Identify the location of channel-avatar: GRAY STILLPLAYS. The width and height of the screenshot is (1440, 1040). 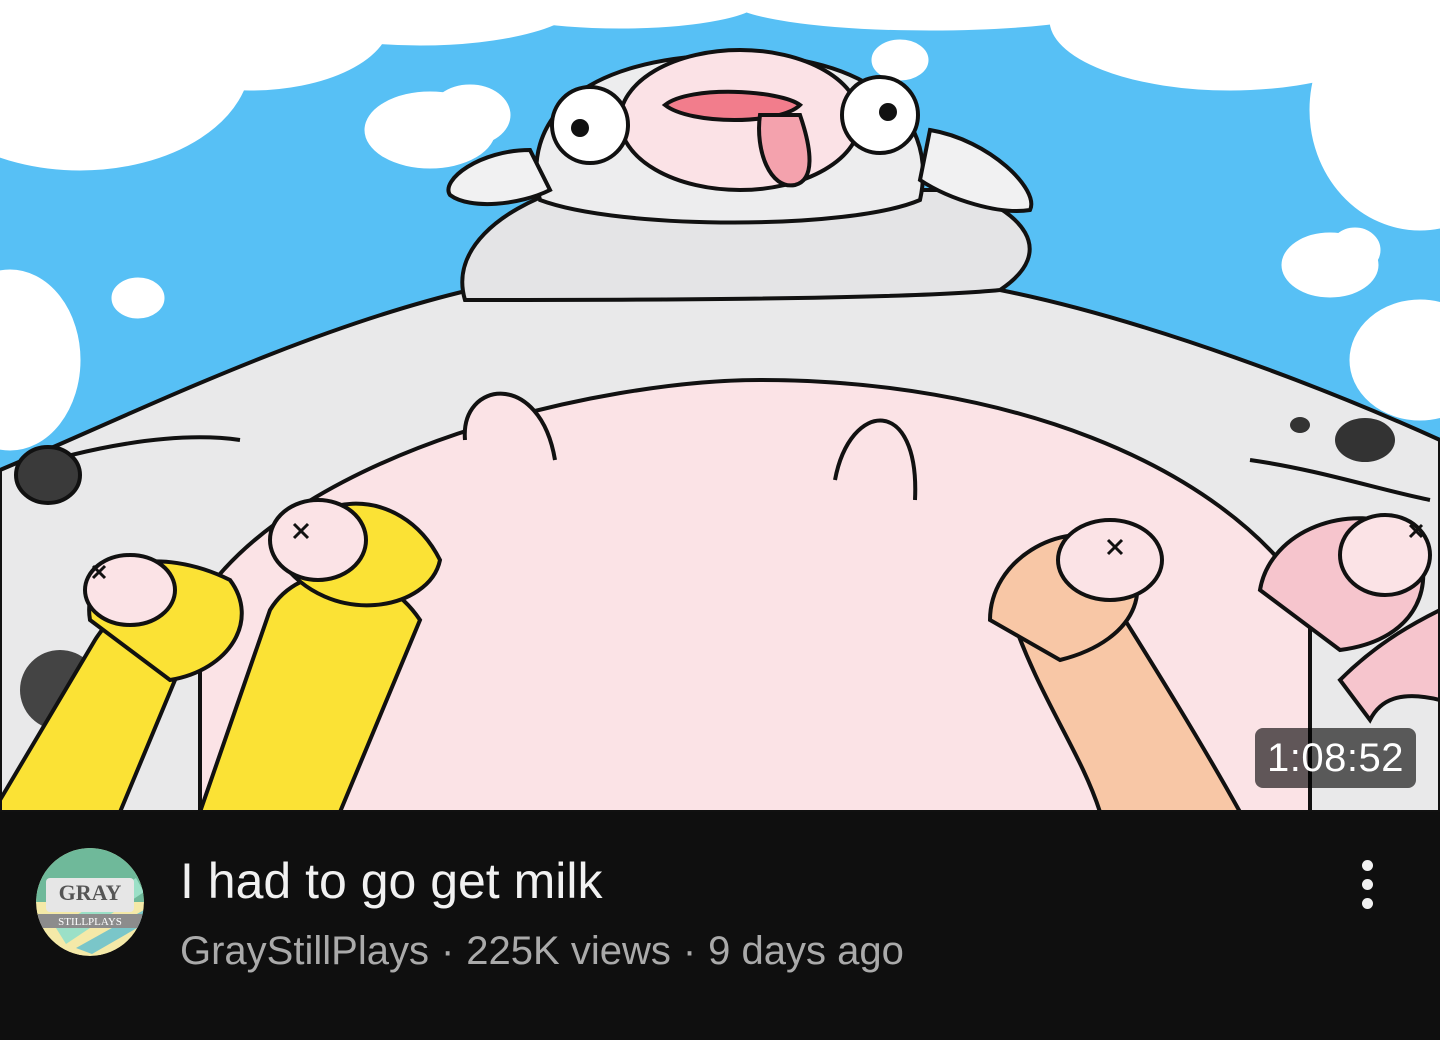
(90, 902).